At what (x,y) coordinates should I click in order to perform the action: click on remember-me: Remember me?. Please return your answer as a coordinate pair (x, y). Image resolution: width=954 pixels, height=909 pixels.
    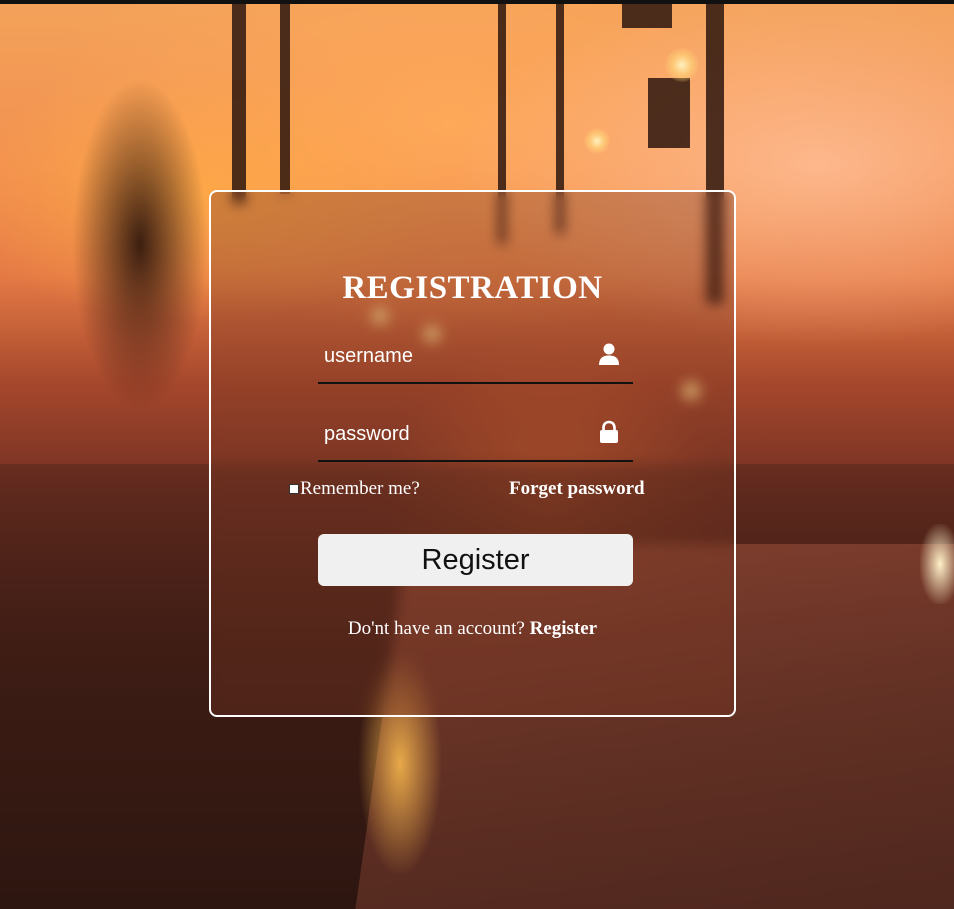
    Looking at the image, I should click on (354, 489).